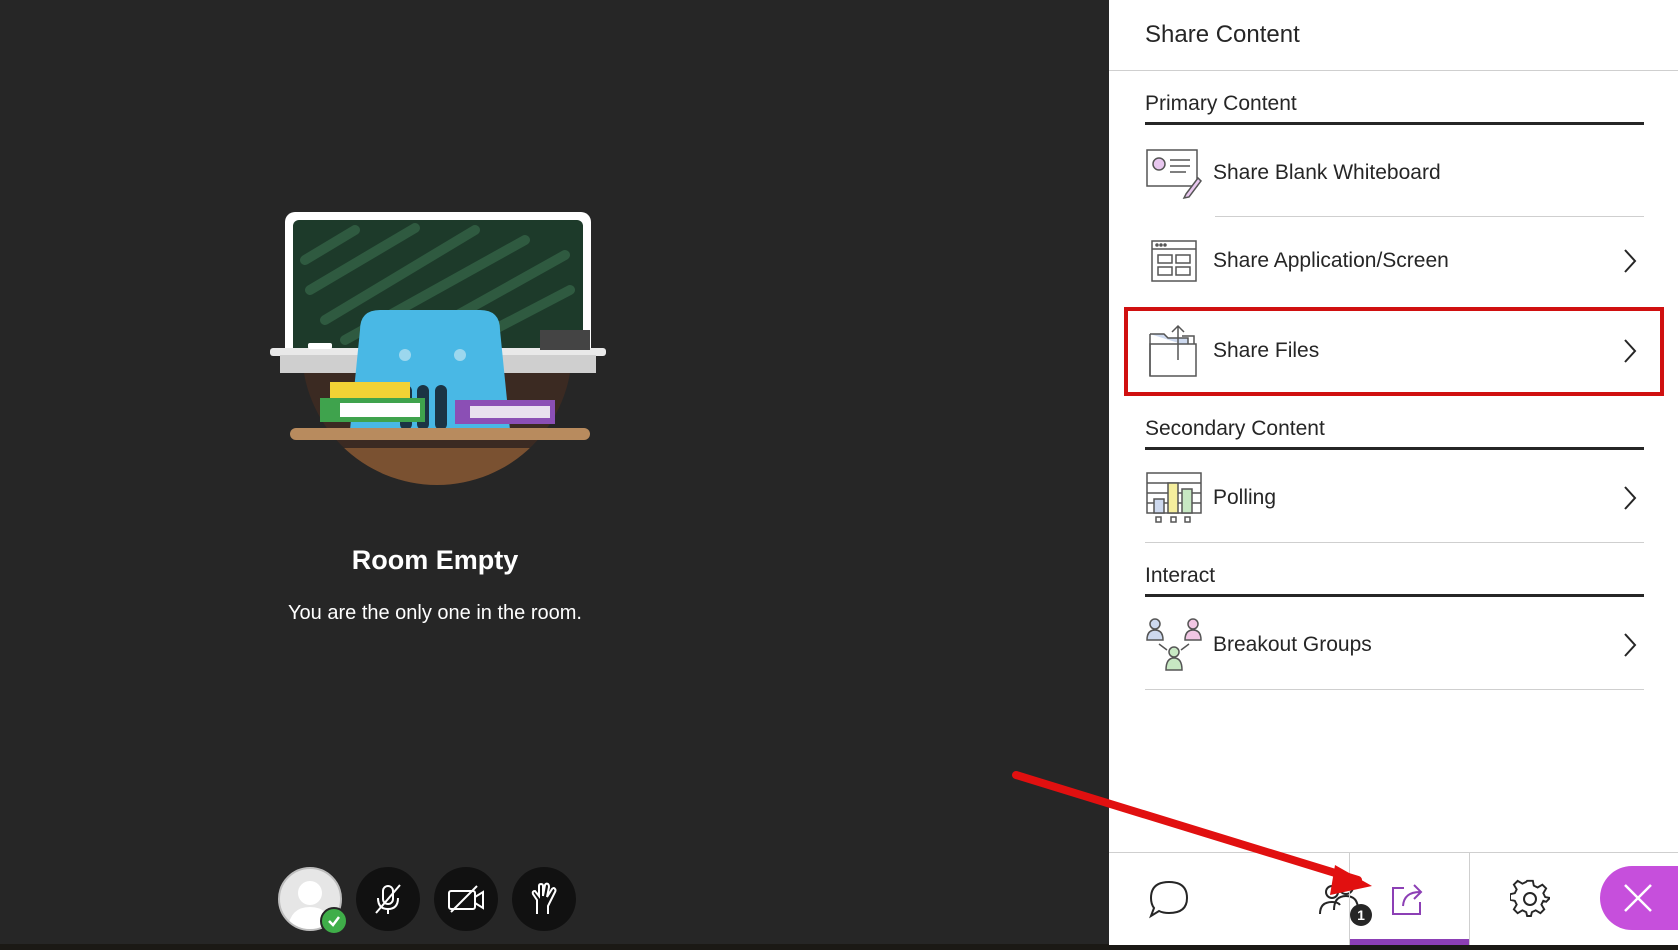 The image size is (1678, 950). Describe the element at coordinates (1394, 433) in the screenshot. I see `secondary-content-heading: Secondary Content` at that location.